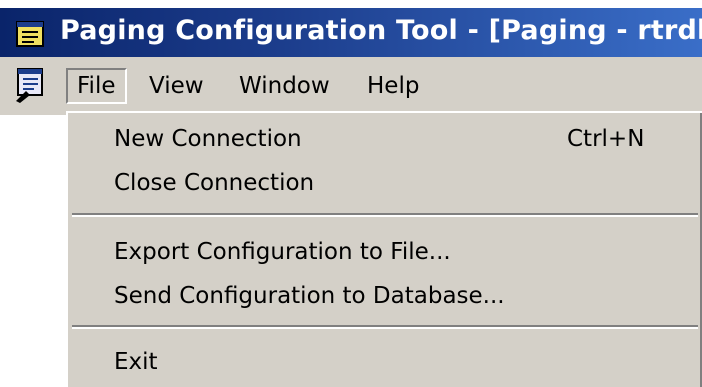 The height and width of the screenshot is (387, 702). Describe the element at coordinates (176, 86) in the screenshot. I see `menu-view: View` at that location.